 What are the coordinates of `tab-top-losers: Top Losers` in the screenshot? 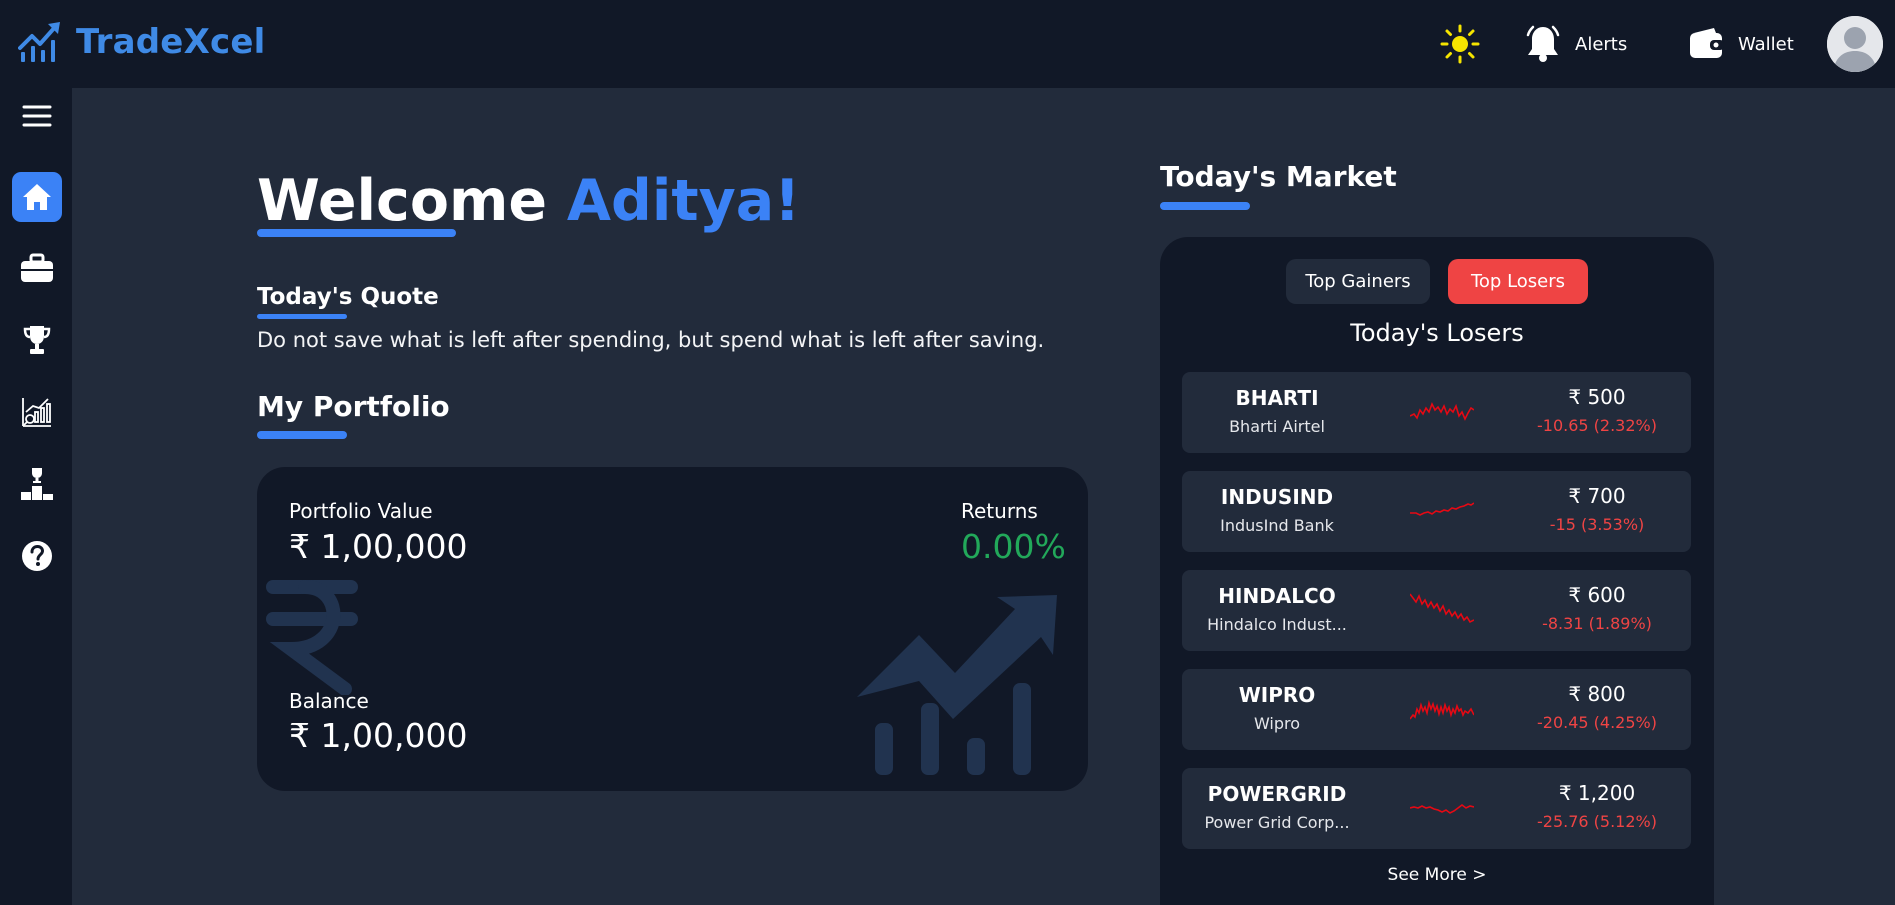 It's located at (1518, 281).